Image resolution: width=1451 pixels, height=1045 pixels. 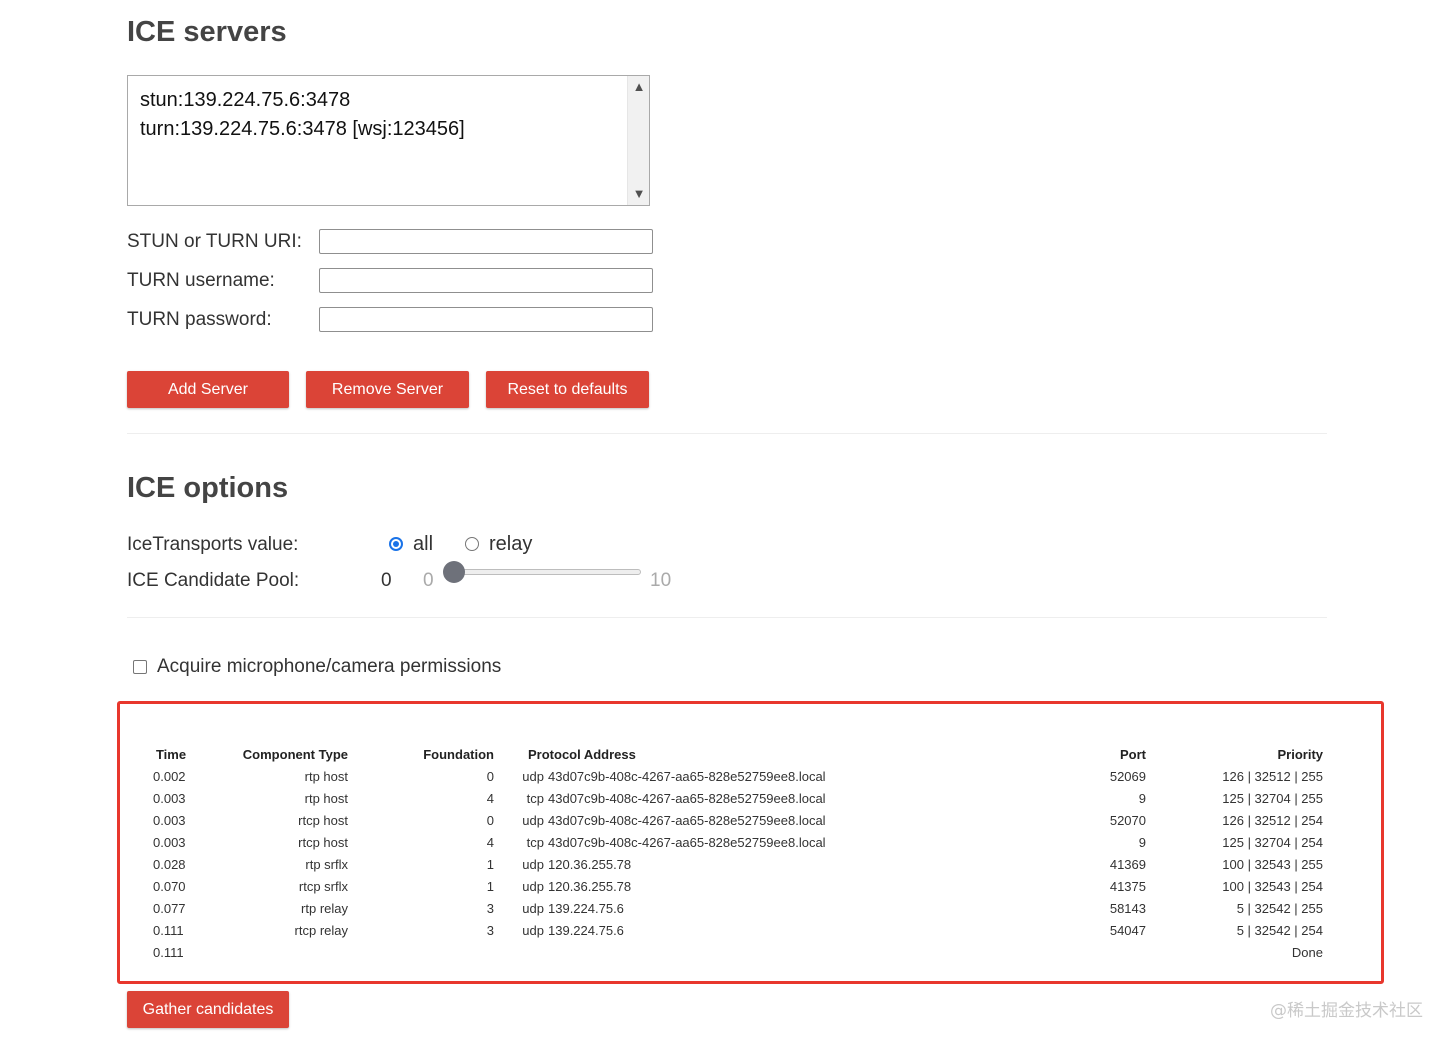 I want to click on scroll-up-icon: ▲, so click(x=639, y=87).